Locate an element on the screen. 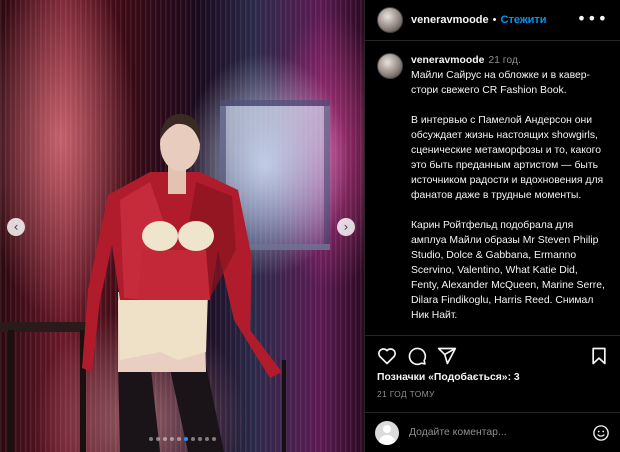 The height and width of the screenshot is (452, 620). user-avatar is located at coordinates (387, 432).